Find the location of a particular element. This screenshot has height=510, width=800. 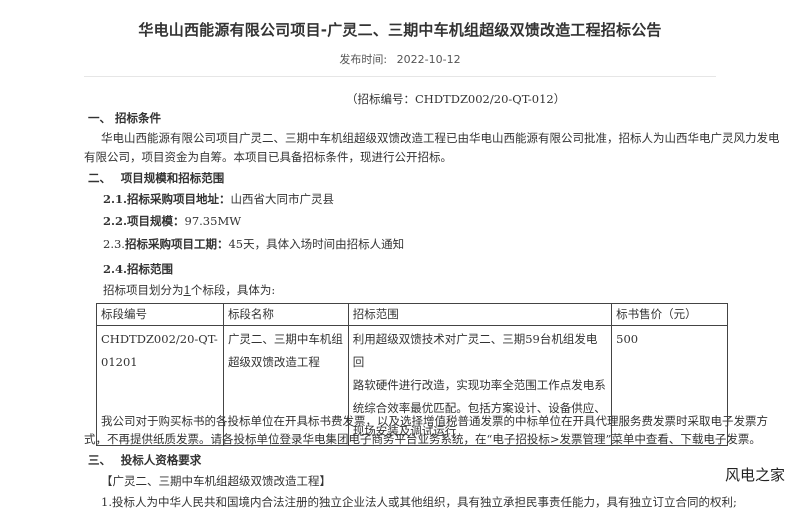

item-2-4-heading: 2.4.招标范围 is located at coordinates (138, 269).